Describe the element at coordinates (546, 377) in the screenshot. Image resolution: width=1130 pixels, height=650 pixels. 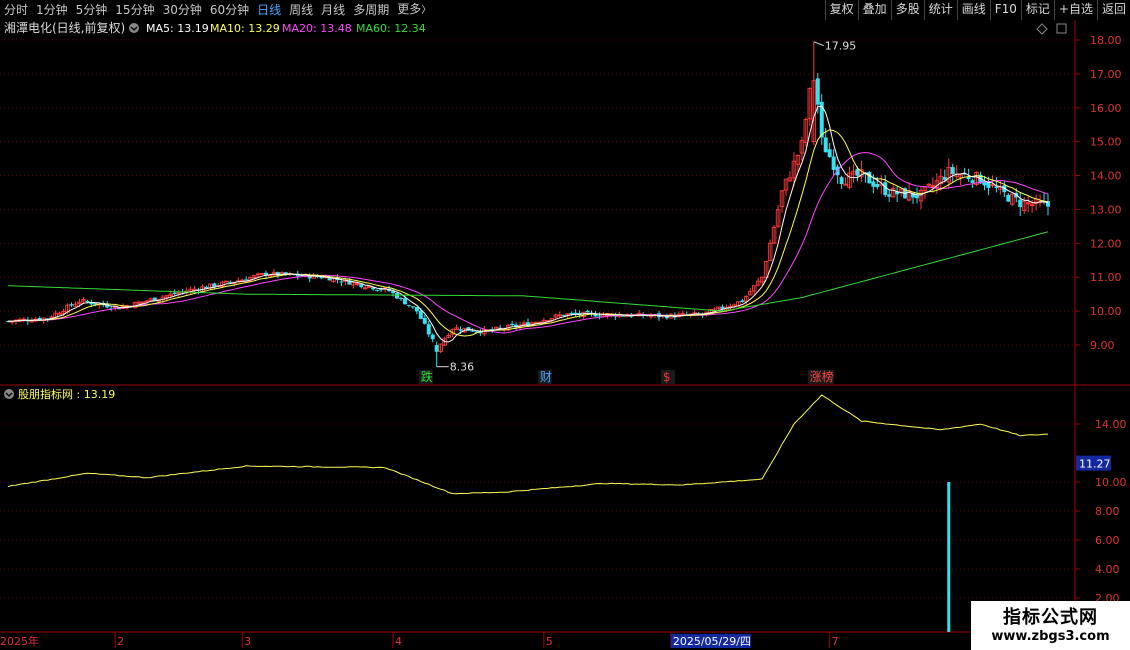
I see `event-tag-1: 财` at that location.